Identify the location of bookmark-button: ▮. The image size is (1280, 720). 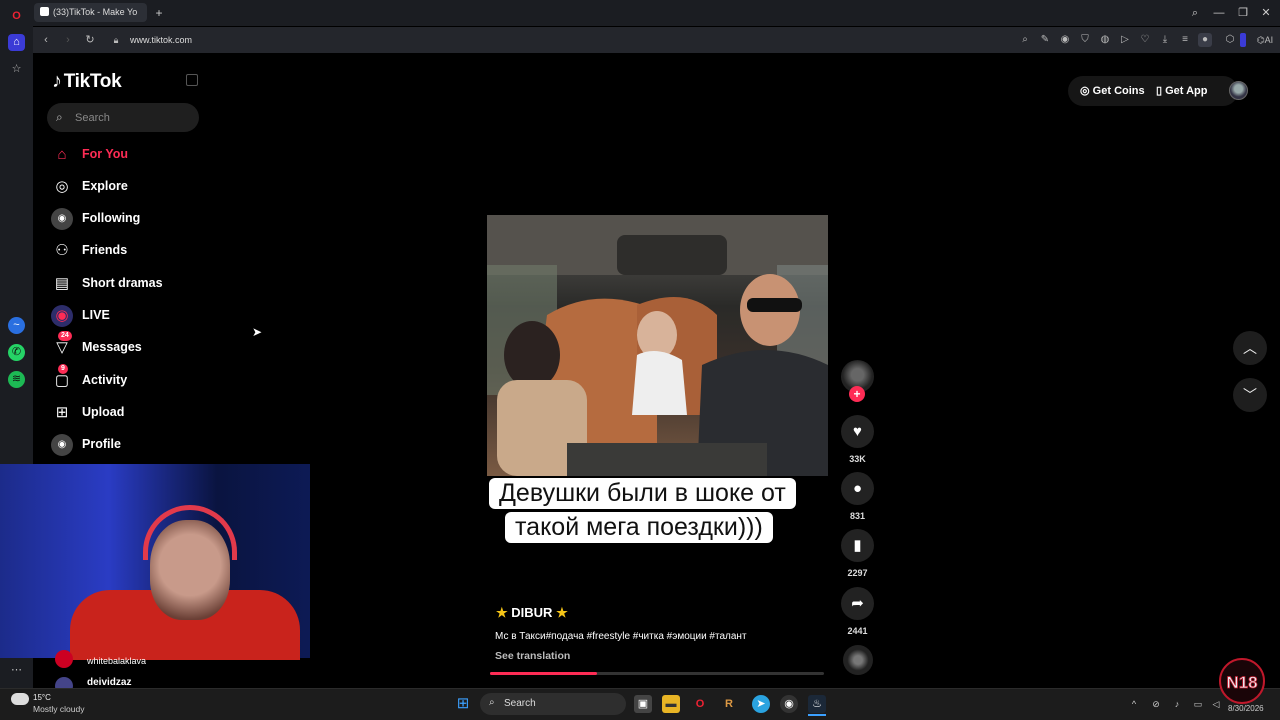
(857, 545).